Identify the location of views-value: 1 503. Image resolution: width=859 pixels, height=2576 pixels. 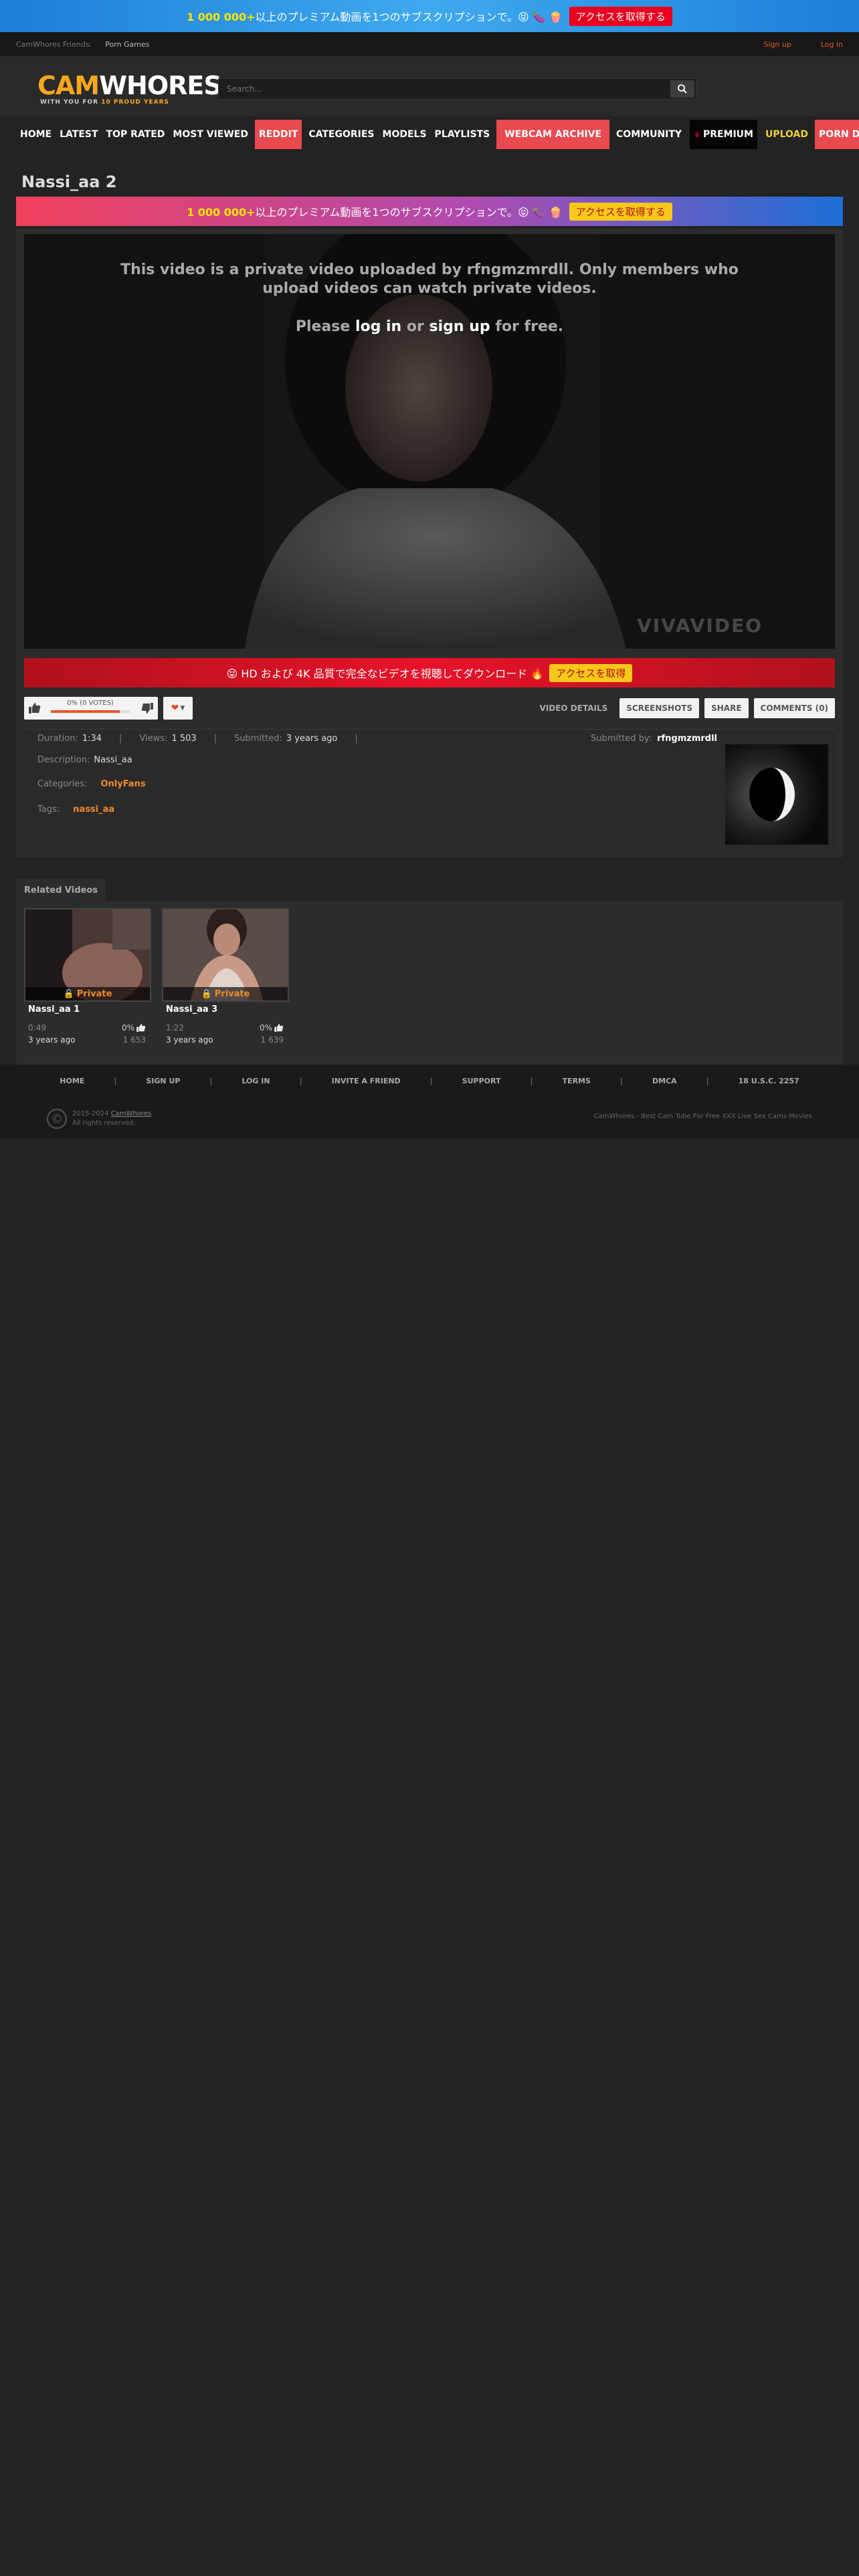
(184, 739).